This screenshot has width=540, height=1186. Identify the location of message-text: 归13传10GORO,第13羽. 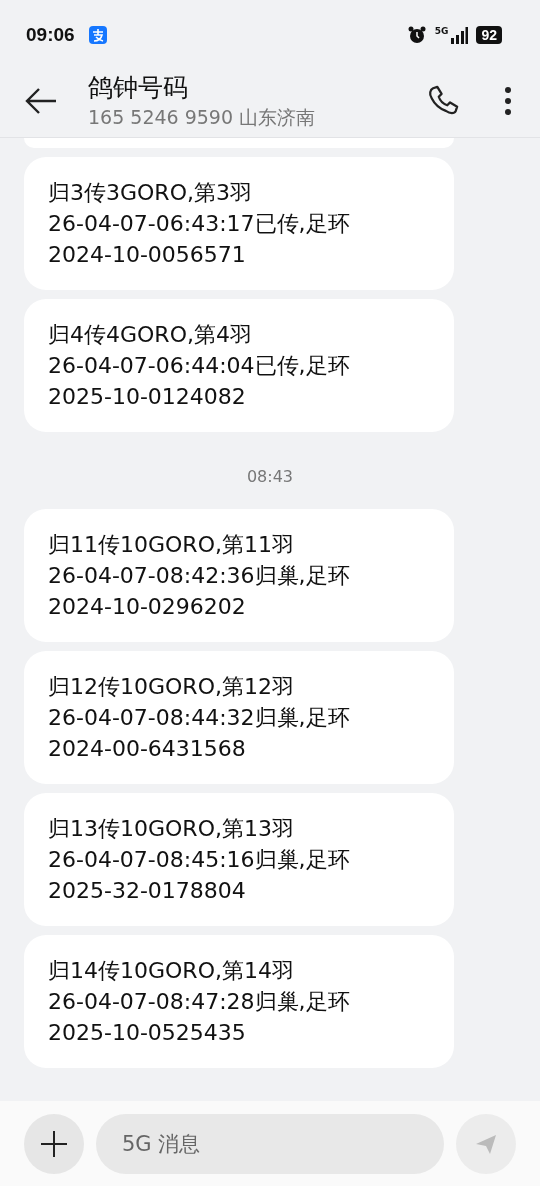
(171, 829).